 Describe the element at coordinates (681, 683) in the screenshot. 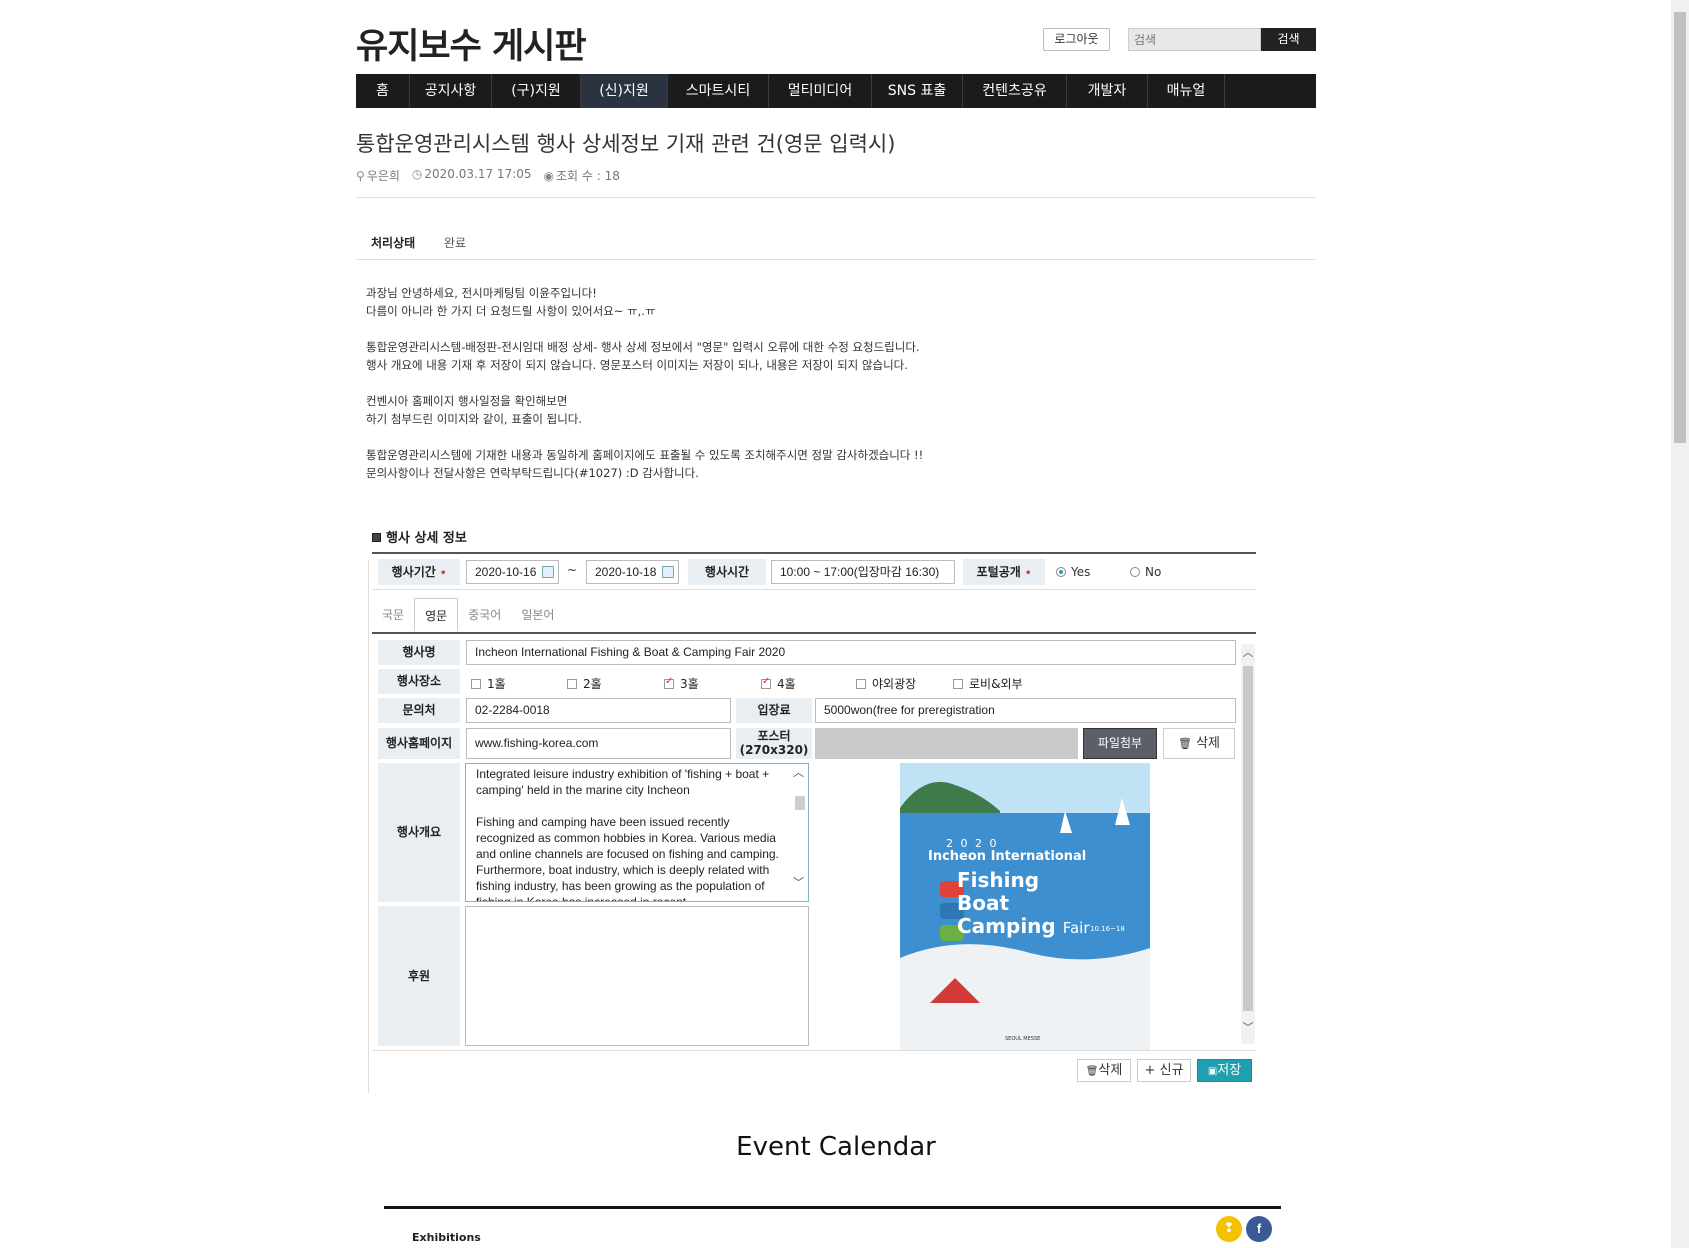

I see `venue-hall3-checkbox: 3홀` at that location.